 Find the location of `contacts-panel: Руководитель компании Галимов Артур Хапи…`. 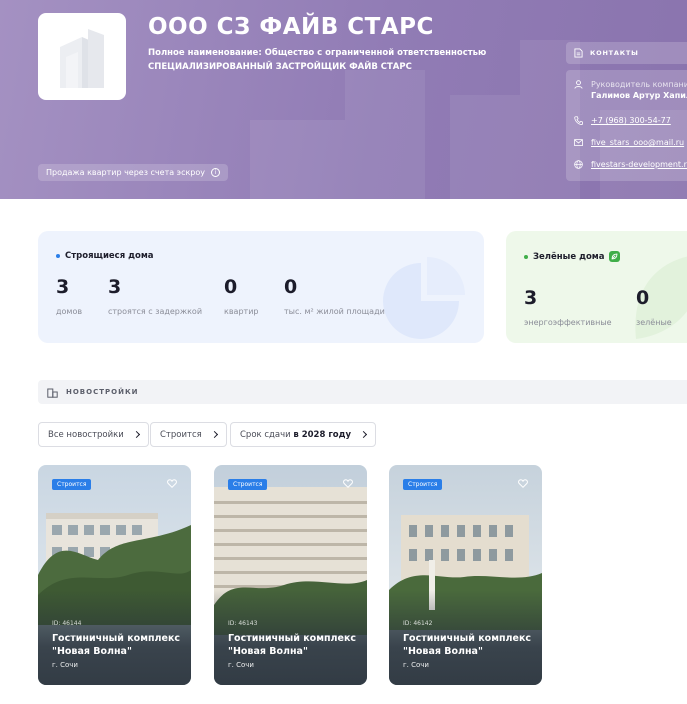

contacts-panel: Руководитель компании Галимов Артур Хапи… is located at coordinates (626, 125).